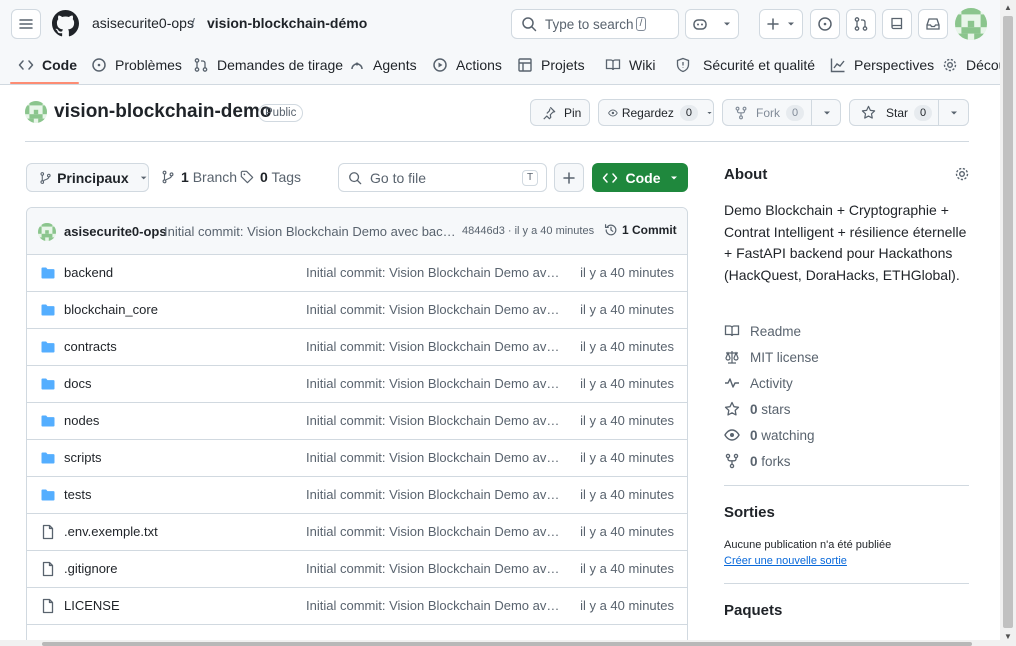 This screenshot has width=1016, height=646. What do you see at coordinates (111, 531) in the screenshot?
I see `file-name: .env.exemple.txt` at bounding box center [111, 531].